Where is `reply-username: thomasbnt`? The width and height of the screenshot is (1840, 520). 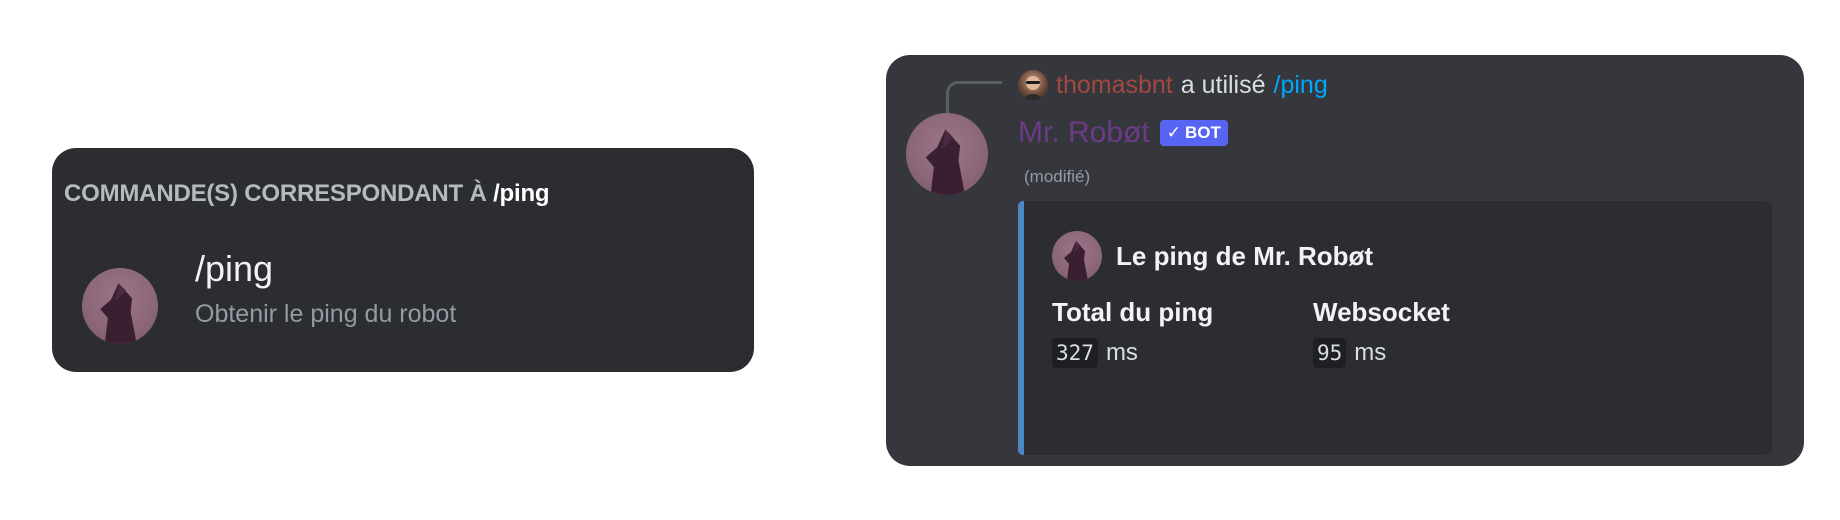
reply-username: thomasbnt is located at coordinates (1114, 85).